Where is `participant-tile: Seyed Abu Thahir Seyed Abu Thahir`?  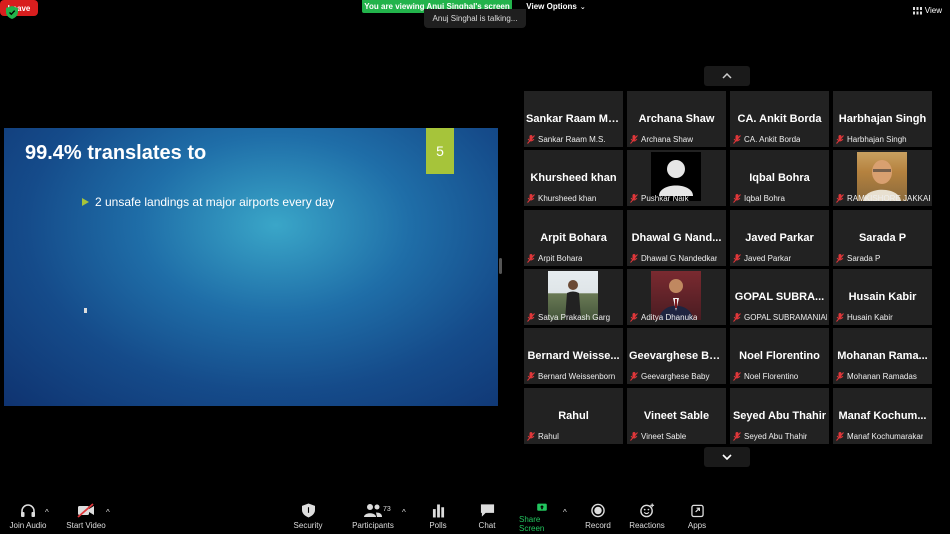 participant-tile: Seyed Abu Thahir Seyed Abu Thahir is located at coordinates (779, 416).